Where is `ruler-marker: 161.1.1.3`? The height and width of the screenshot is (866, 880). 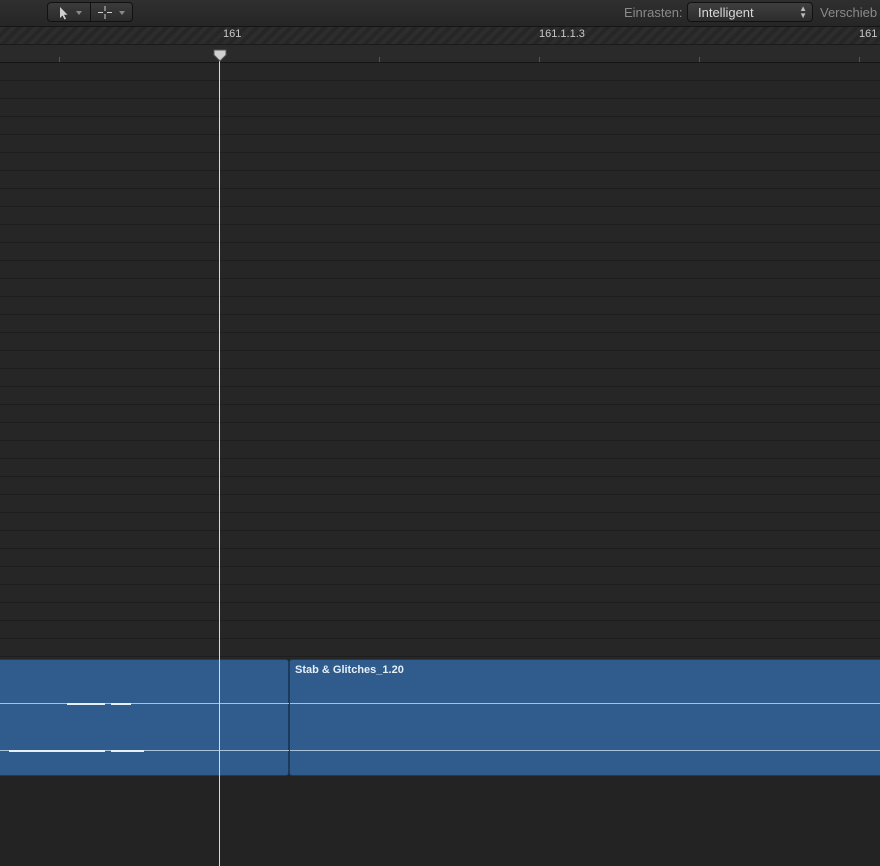
ruler-marker: 161.1.1.3 is located at coordinates (562, 34).